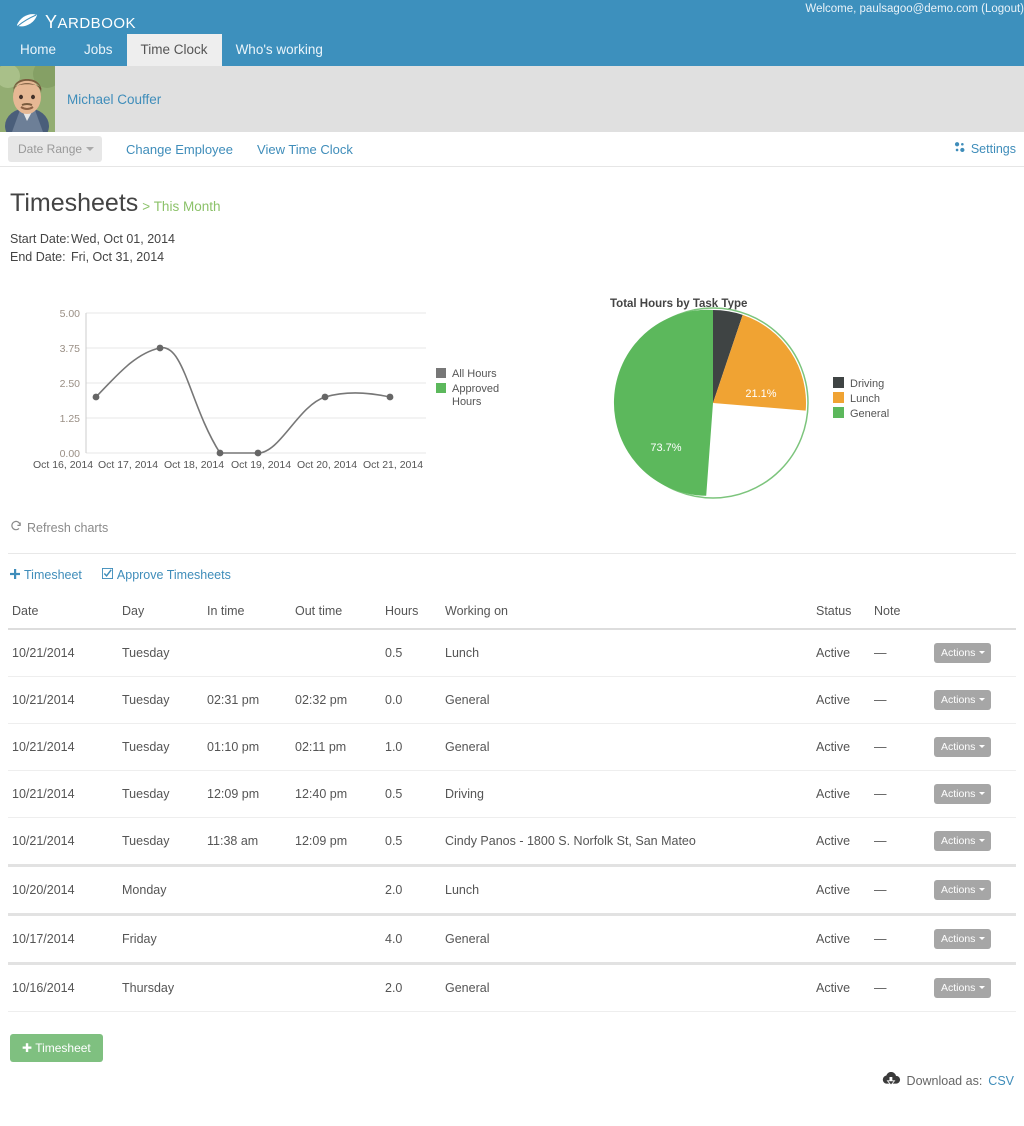 The image size is (1024, 1126). What do you see at coordinates (336, 747) in the screenshot?
I see `timesheet-out-time: 02:11 pm` at bounding box center [336, 747].